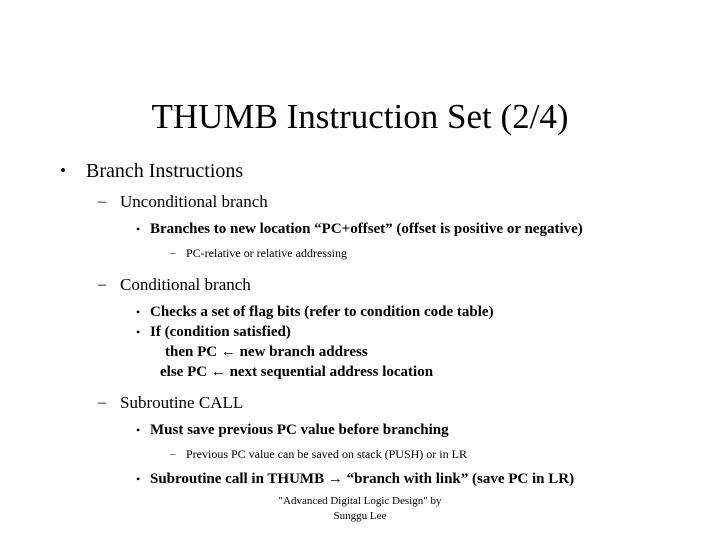 The width and height of the screenshot is (720, 540). I want to click on outline-item-unconditional-branch: – Unconditional branch, so click(360, 201).